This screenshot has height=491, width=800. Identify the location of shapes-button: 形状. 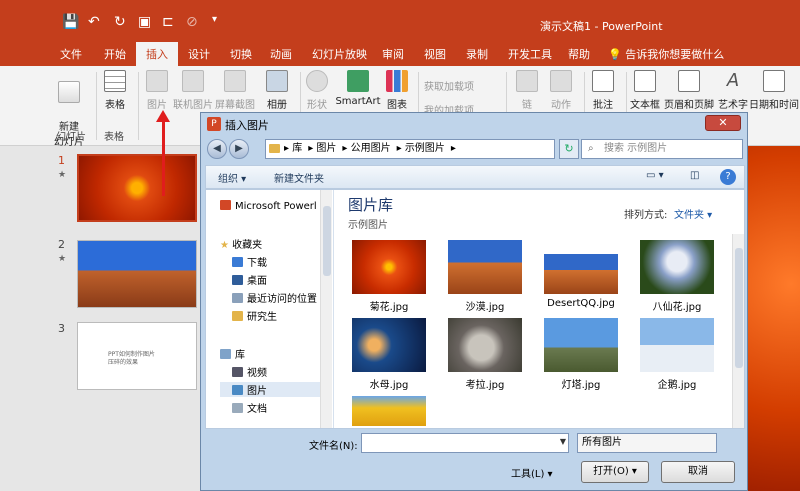
(317, 90).